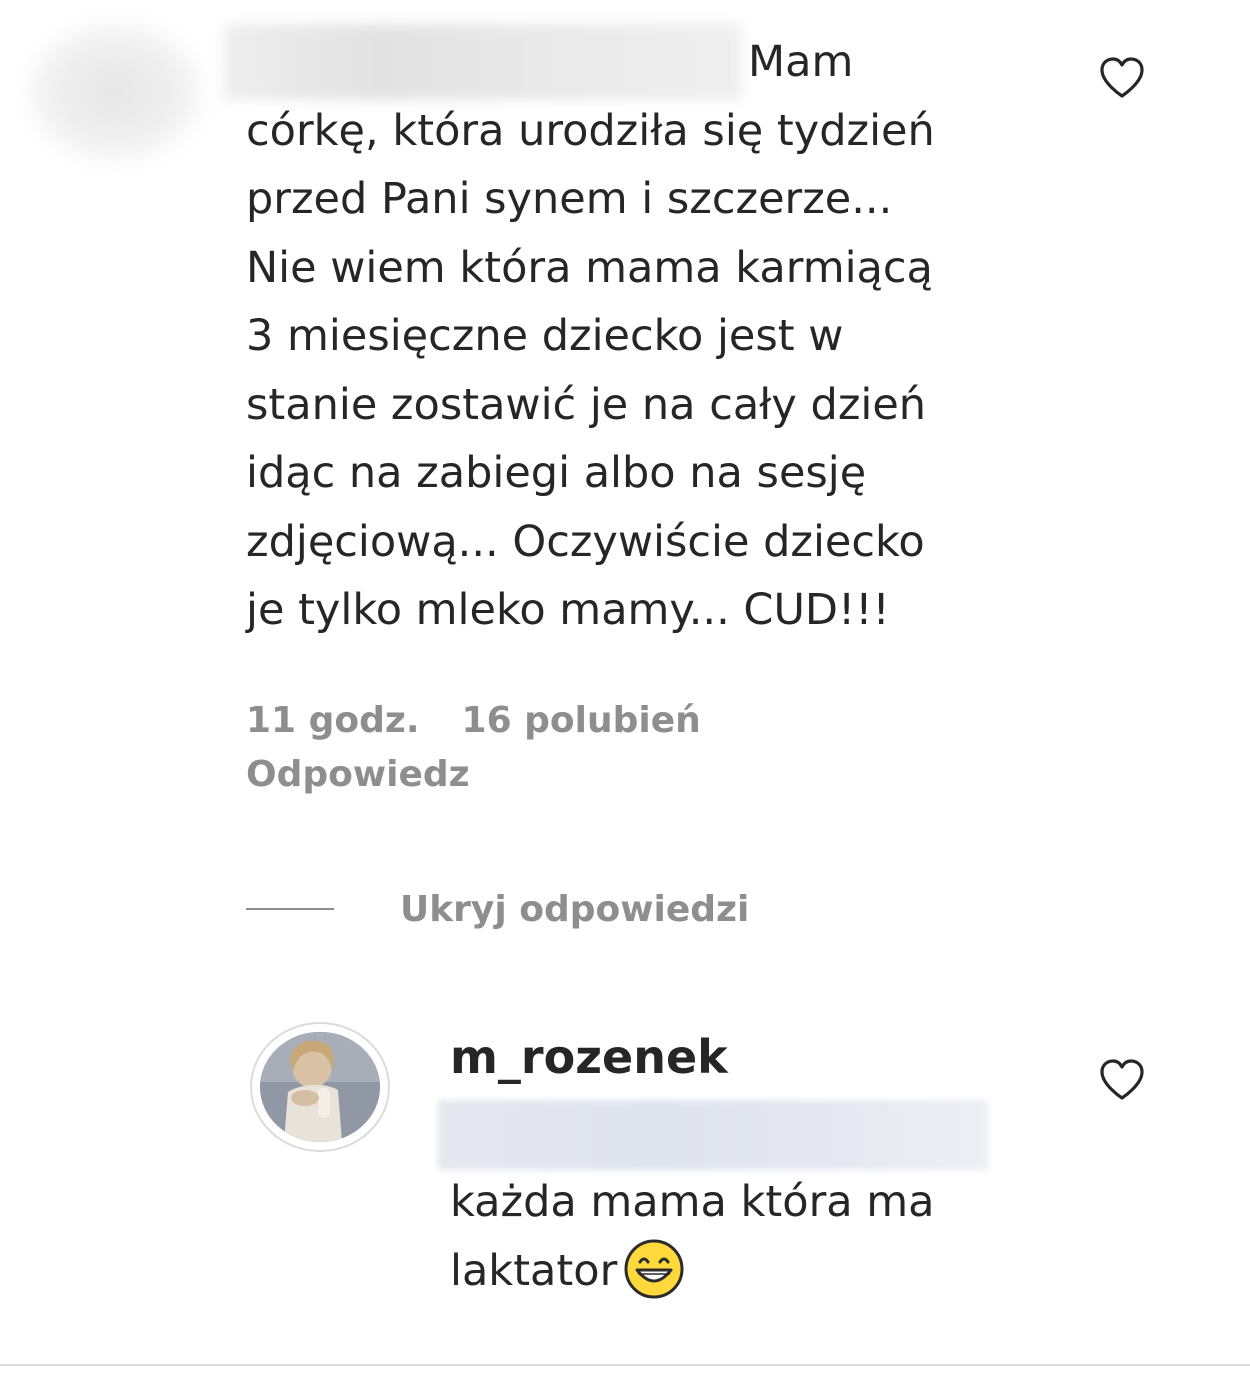 Image resolution: width=1250 pixels, height=1380 pixels. Describe the element at coordinates (568, 610) in the screenshot. I see `comment-line: je tylko mleko mamy... CUD!!!` at that location.